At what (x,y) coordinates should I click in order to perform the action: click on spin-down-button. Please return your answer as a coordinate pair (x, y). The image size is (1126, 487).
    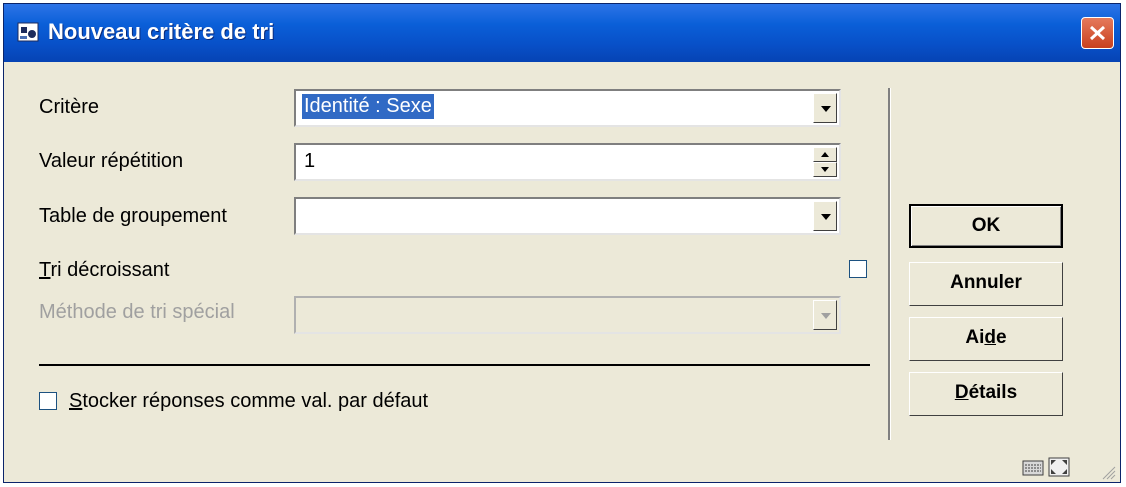
    Looking at the image, I should click on (825, 169).